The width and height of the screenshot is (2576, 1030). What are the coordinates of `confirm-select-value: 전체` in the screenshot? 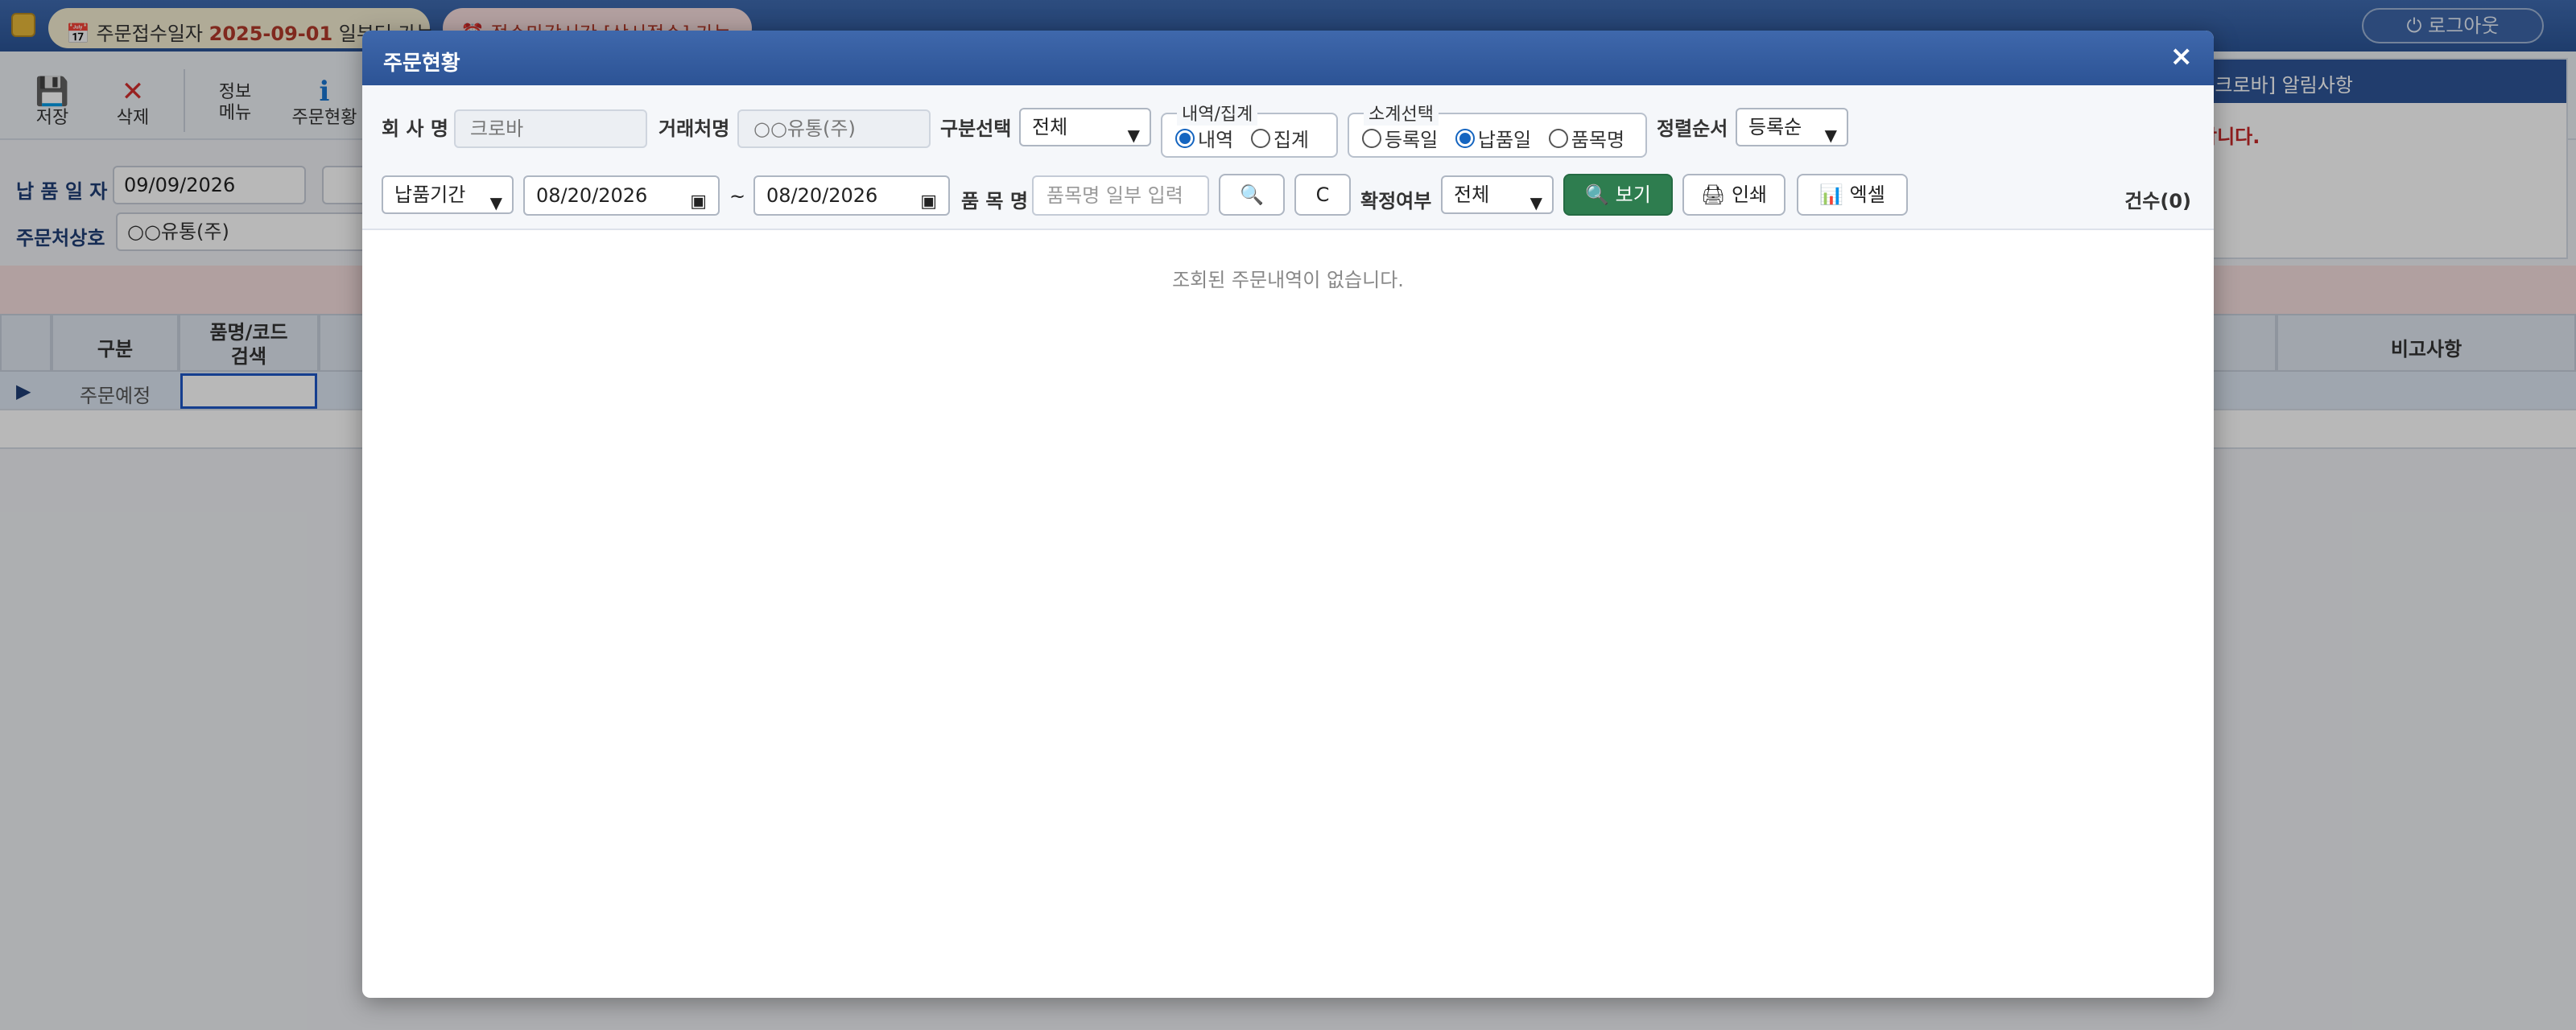 It's located at (1472, 194).